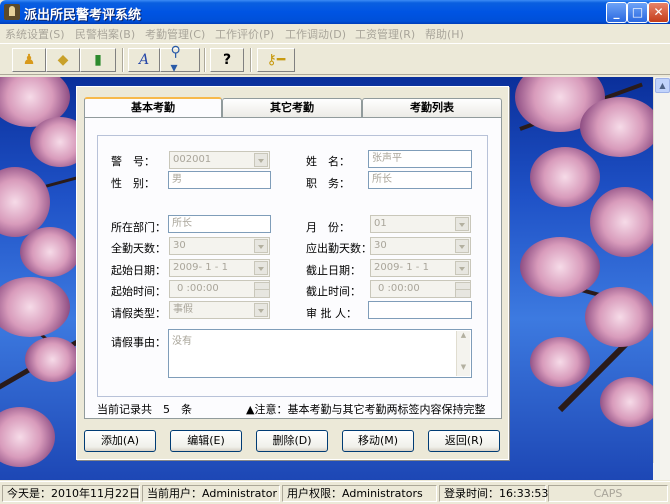 Image resolution: width=670 pixels, height=504 pixels. What do you see at coordinates (133, 183) in the screenshot?
I see `gender-label: 性 别：` at bounding box center [133, 183].